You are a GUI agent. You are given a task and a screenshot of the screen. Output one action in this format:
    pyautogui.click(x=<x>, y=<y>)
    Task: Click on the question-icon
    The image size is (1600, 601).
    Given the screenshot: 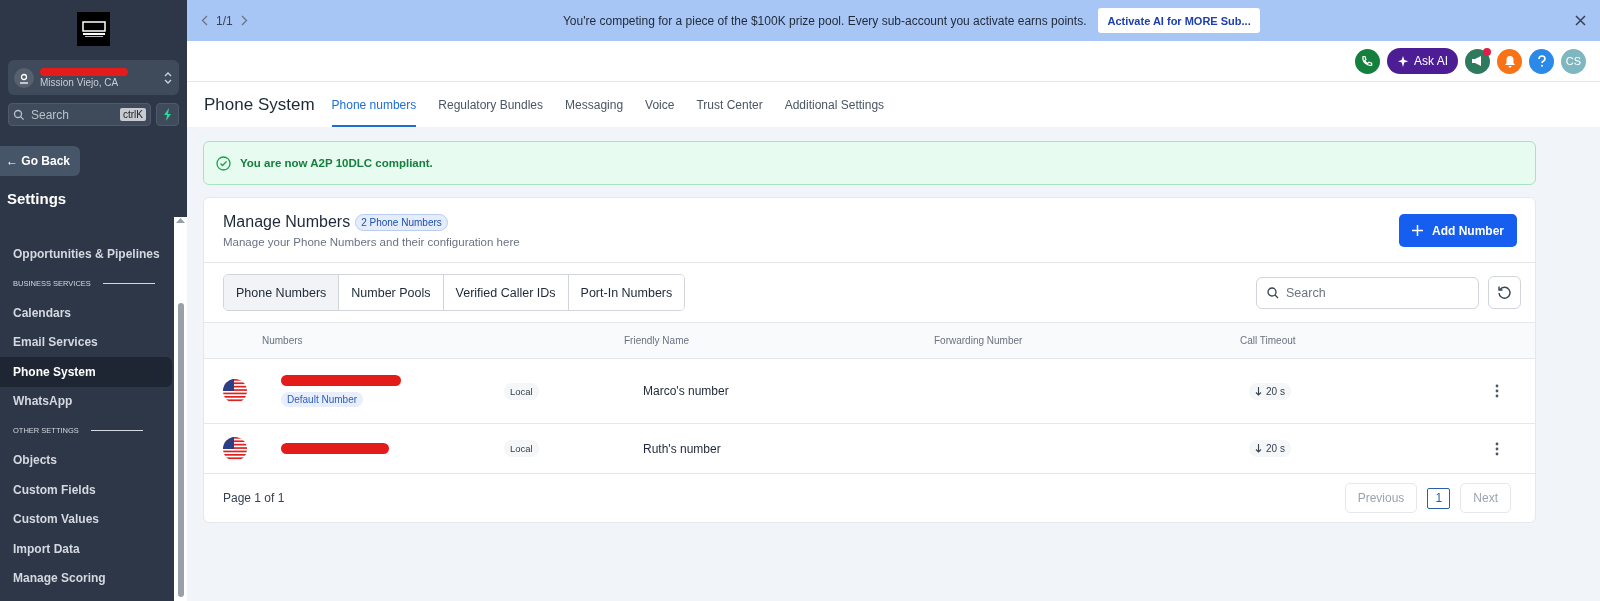 What is the action you would take?
    pyautogui.click(x=1541, y=61)
    